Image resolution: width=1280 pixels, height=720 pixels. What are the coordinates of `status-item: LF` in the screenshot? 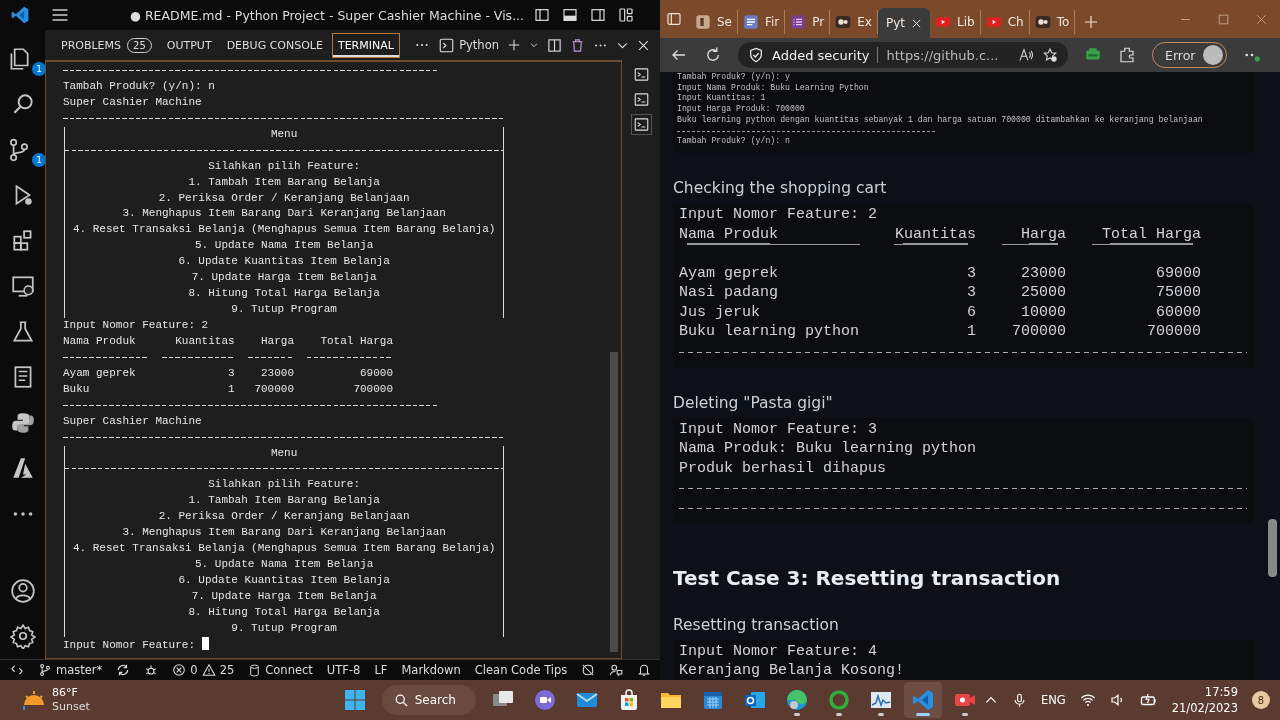 It's located at (381, 670).